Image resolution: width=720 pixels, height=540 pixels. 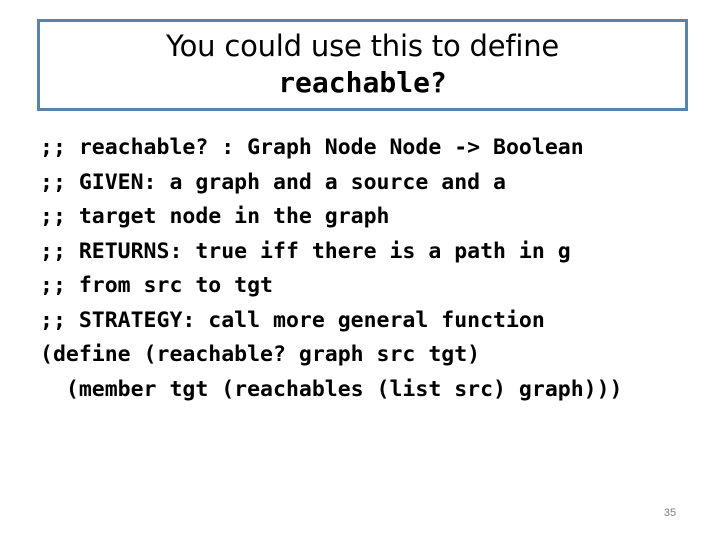 I want to click on code-line: ;; GIVEN: a graph and a source and a, so click(x=273, y=182).